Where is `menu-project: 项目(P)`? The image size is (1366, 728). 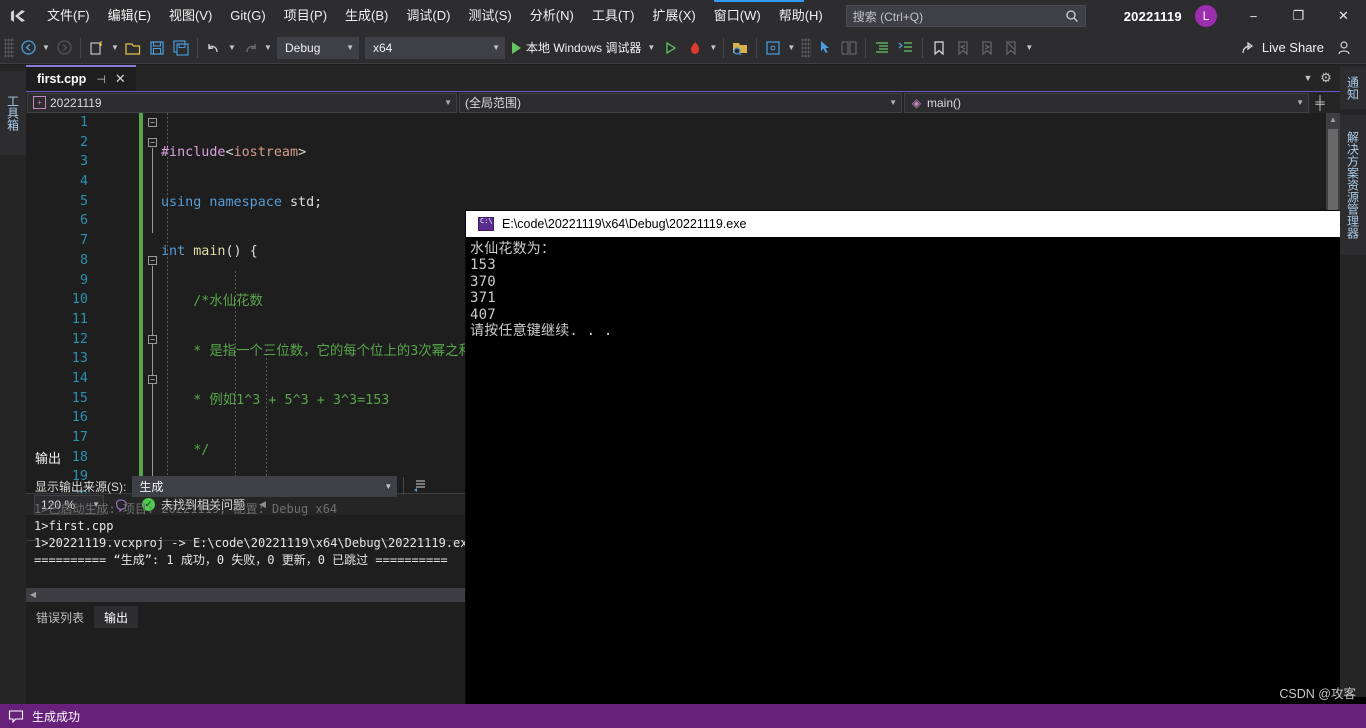
menu-project: 项目(P) is located at coordinates (305, 16).